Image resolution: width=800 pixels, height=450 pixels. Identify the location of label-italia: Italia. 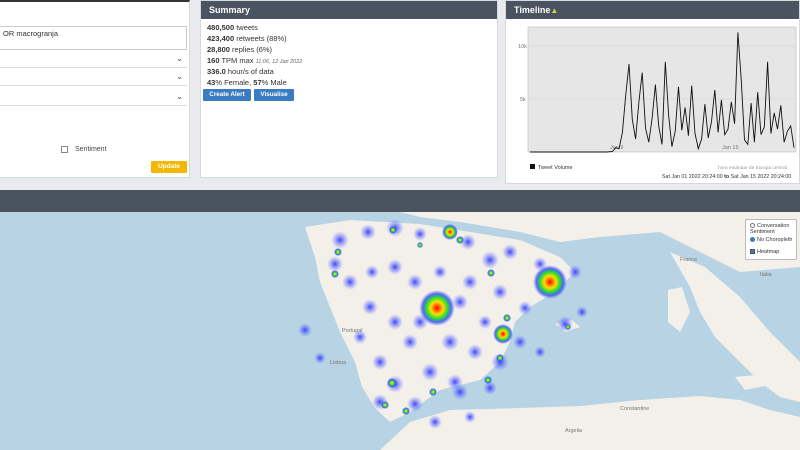
(766, 275).